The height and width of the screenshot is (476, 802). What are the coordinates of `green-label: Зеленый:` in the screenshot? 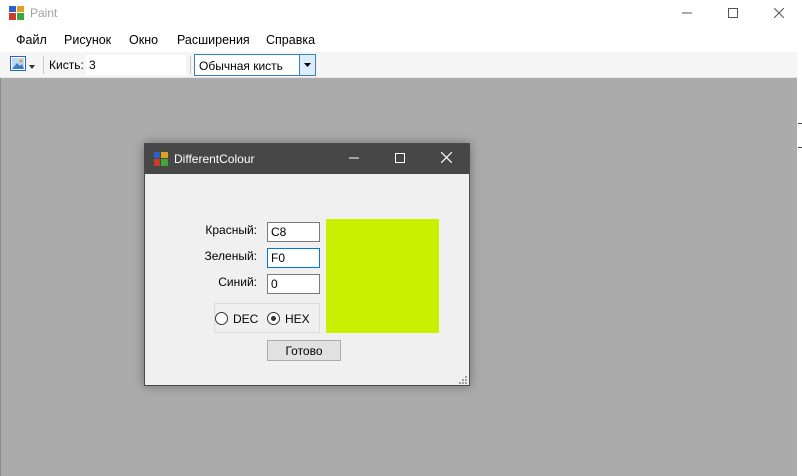 It's located at (231, 256).